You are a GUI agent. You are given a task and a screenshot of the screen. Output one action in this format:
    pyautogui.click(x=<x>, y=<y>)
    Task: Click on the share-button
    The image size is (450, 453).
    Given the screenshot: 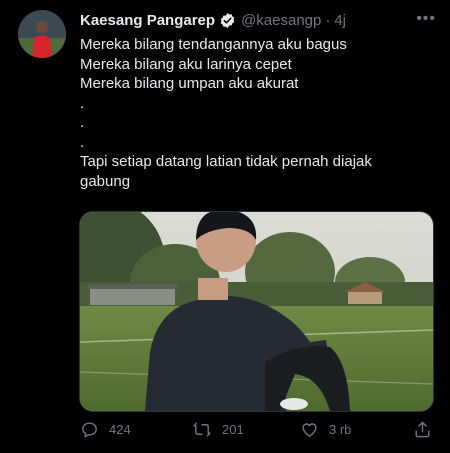 What is the action you would take?
    pyautogui.click(x=427, y=429)
    